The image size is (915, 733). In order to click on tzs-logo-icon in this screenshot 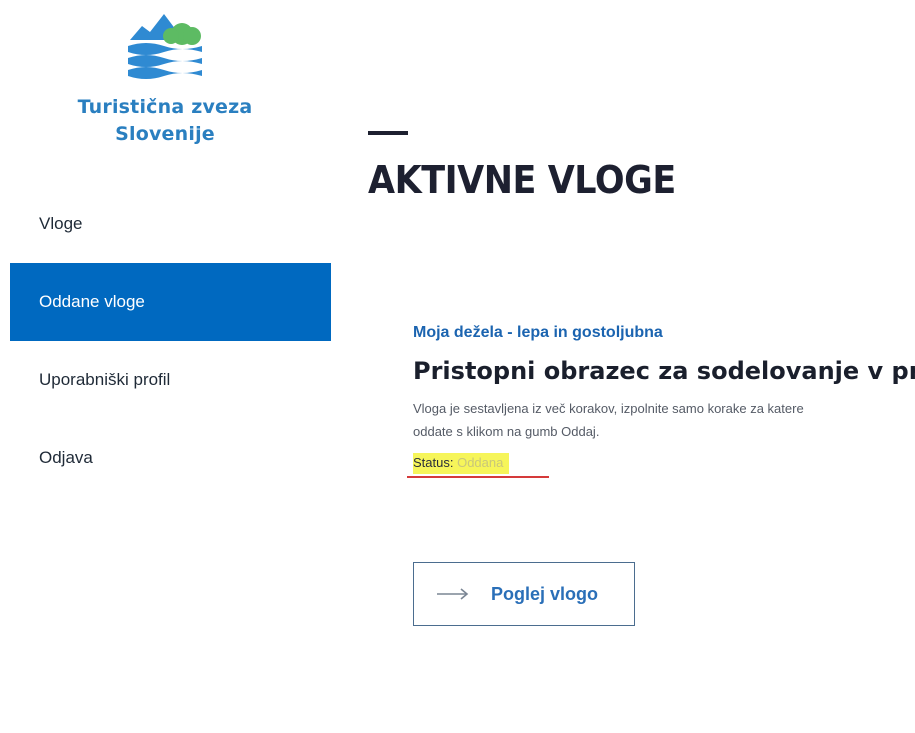, I will do `click(165, 46)`.